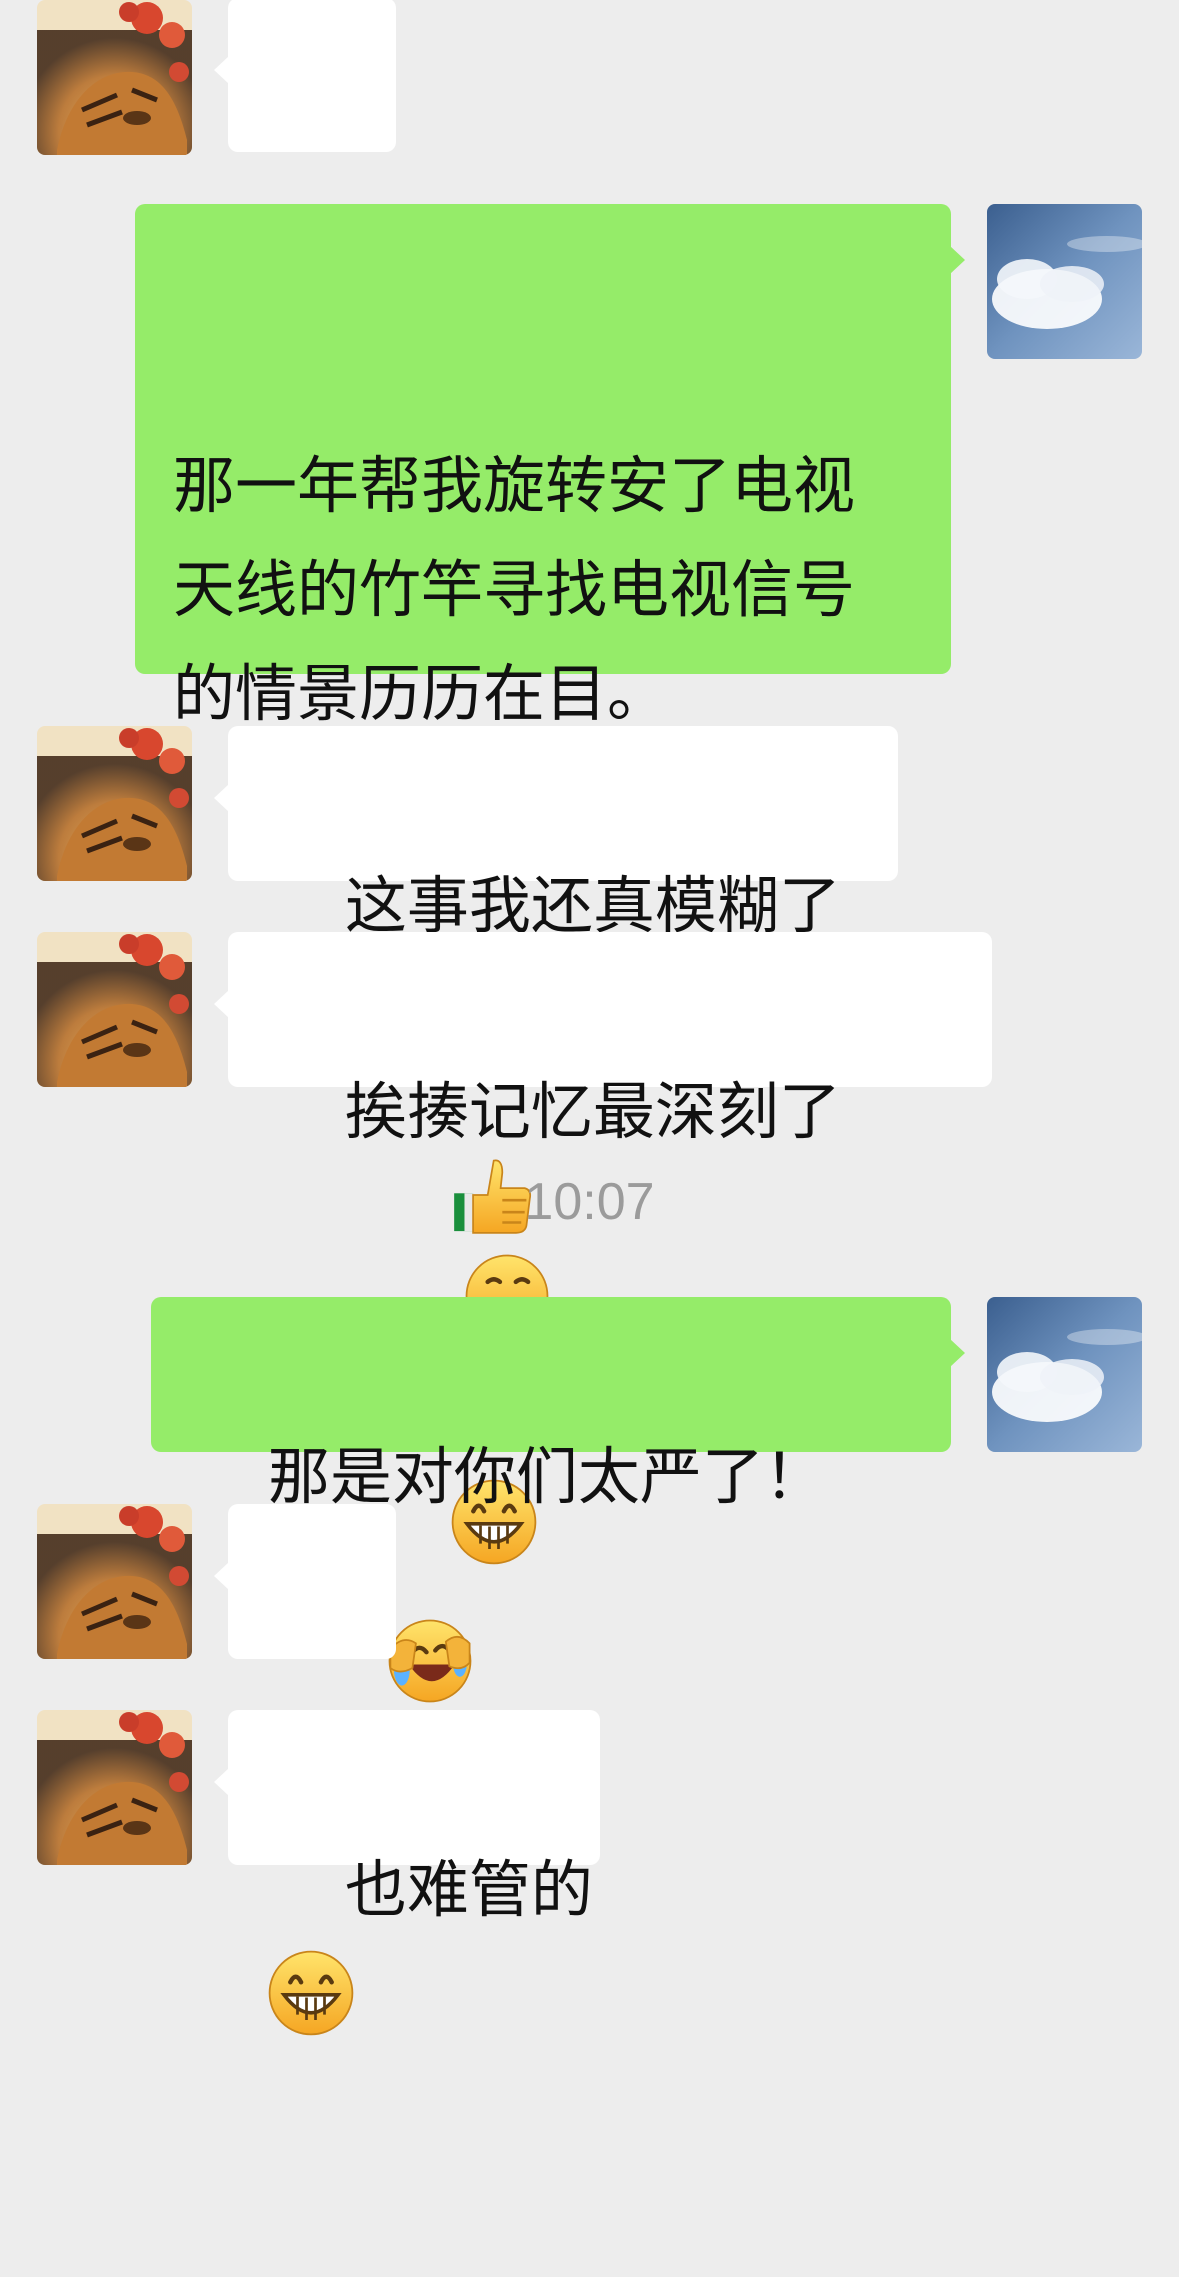  Describe the element at coordinates (592, 1111) in the screenshot. I see `message-text: 挨揍记忆最深刻了` at that location.